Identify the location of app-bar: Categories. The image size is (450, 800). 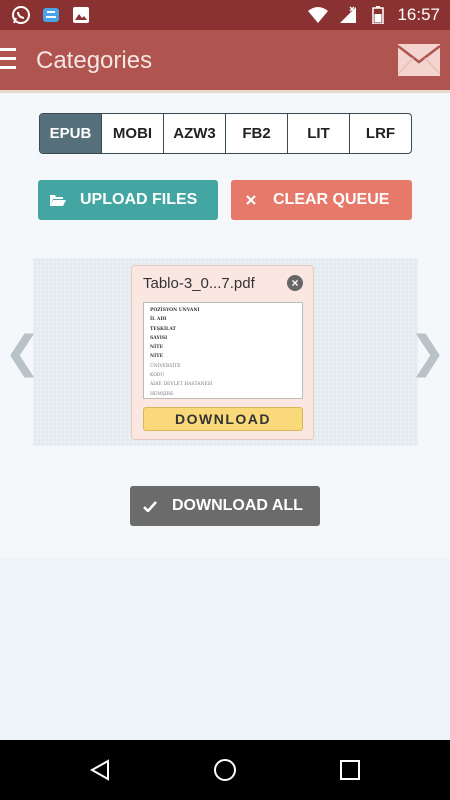
(225, 60).